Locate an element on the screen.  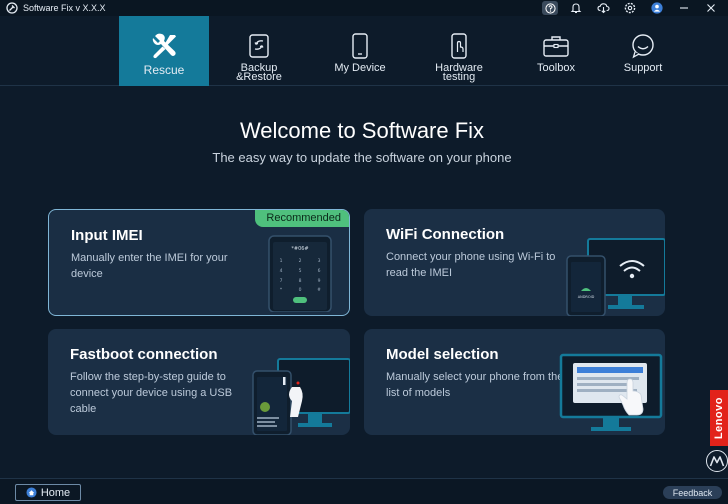
svg-text: 8 is located at coordinates (300, 281).